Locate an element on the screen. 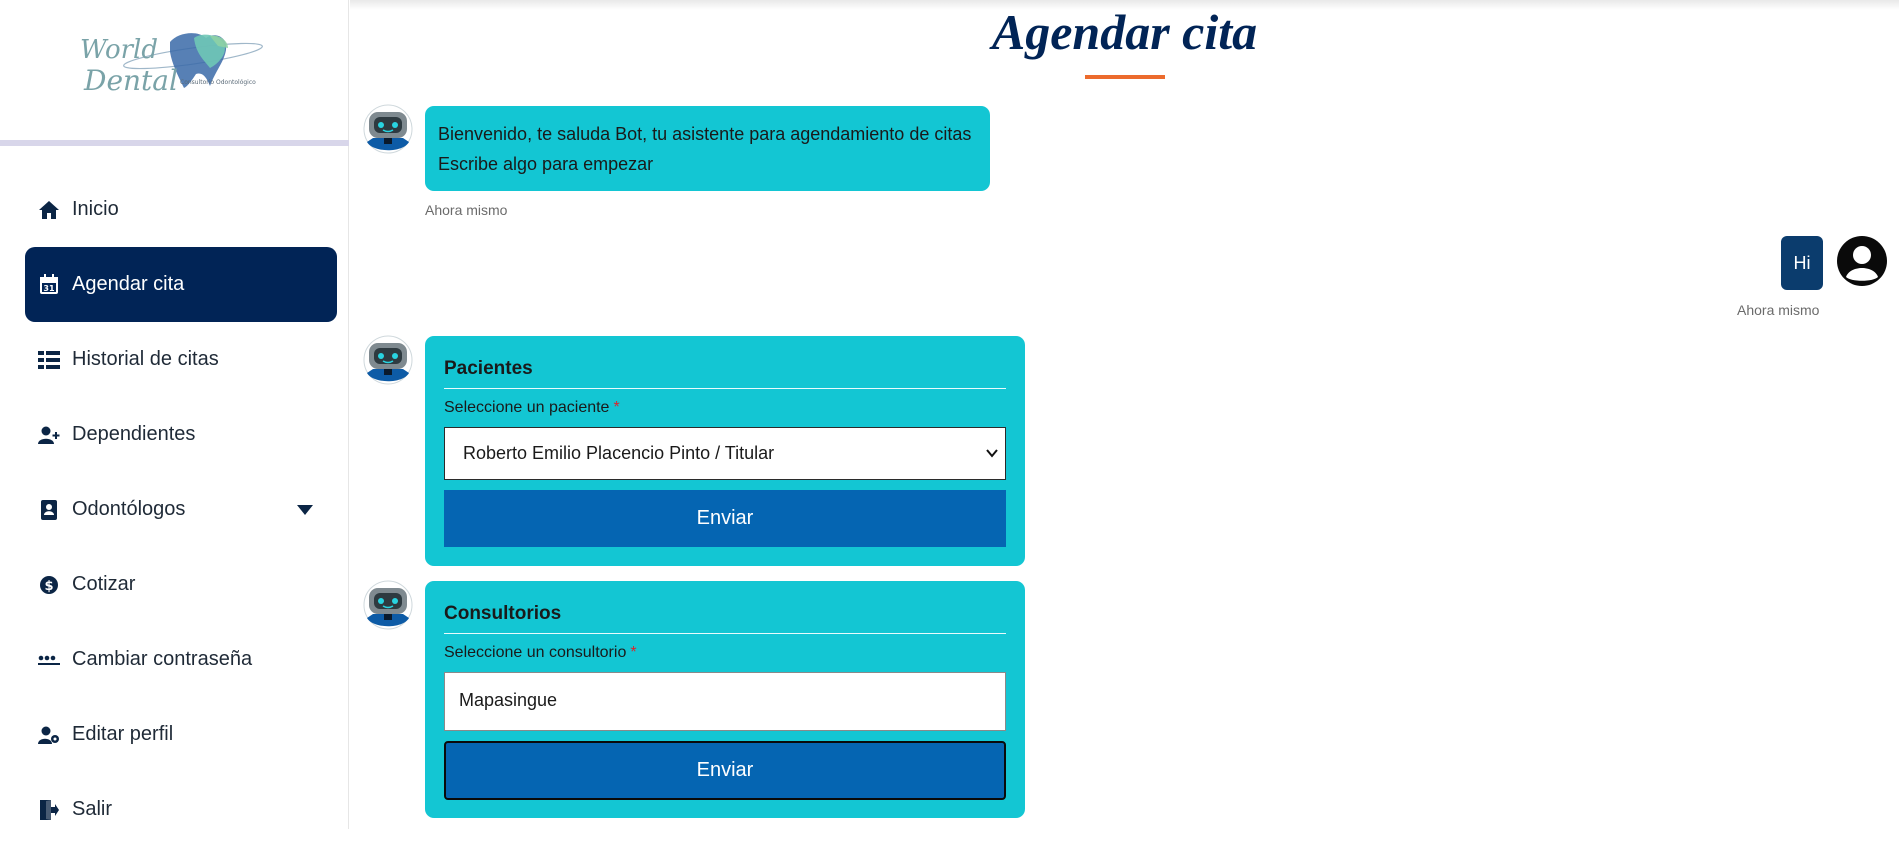 The width and height of the screenshot is (1899, 847). send-patient-button: Enviar is located at coordinates (725, 518).